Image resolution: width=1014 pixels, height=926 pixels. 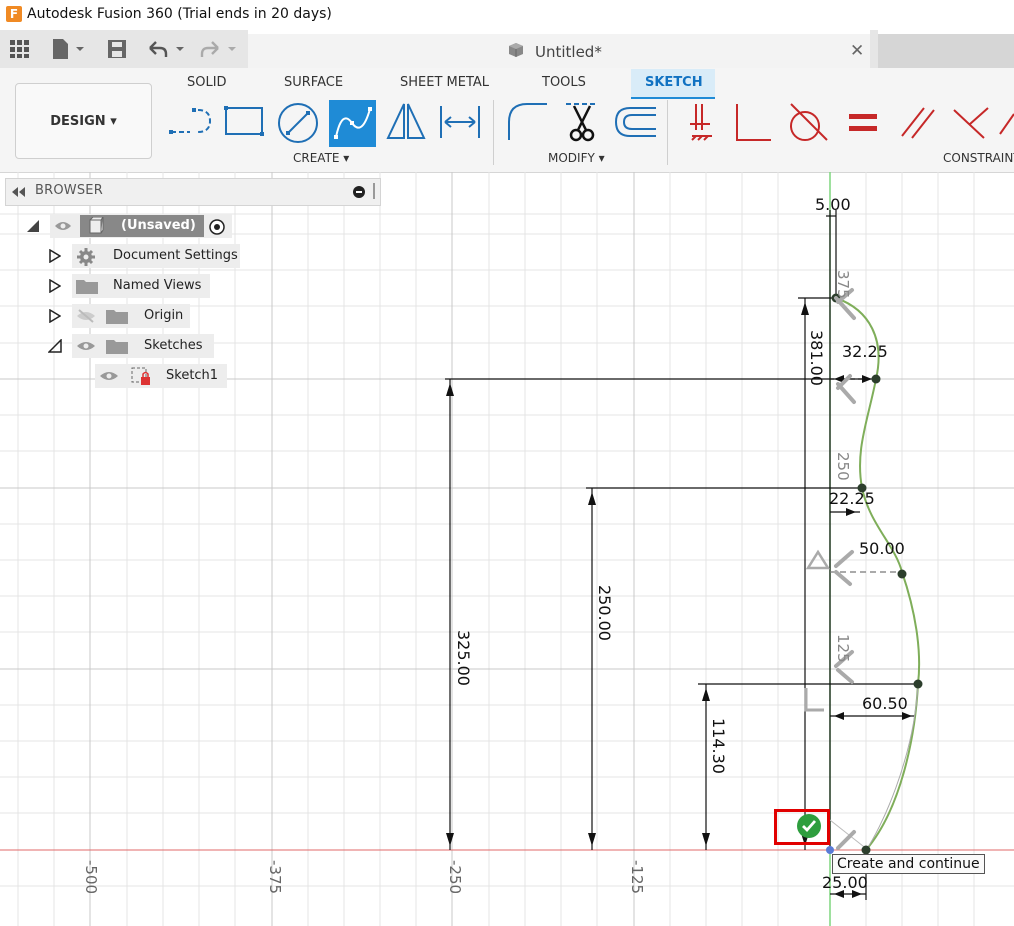 I want to click on dimension-label: 5.00, so click(x=833, y=204).